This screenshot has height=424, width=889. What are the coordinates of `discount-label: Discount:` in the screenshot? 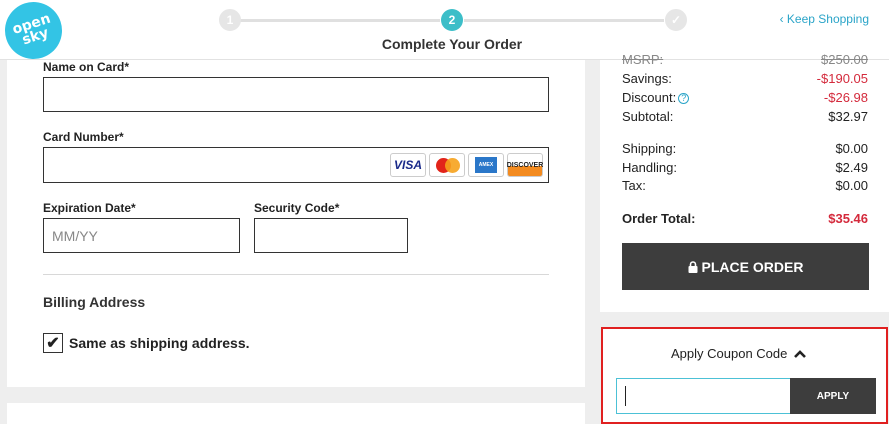 It's located at (649, 97).